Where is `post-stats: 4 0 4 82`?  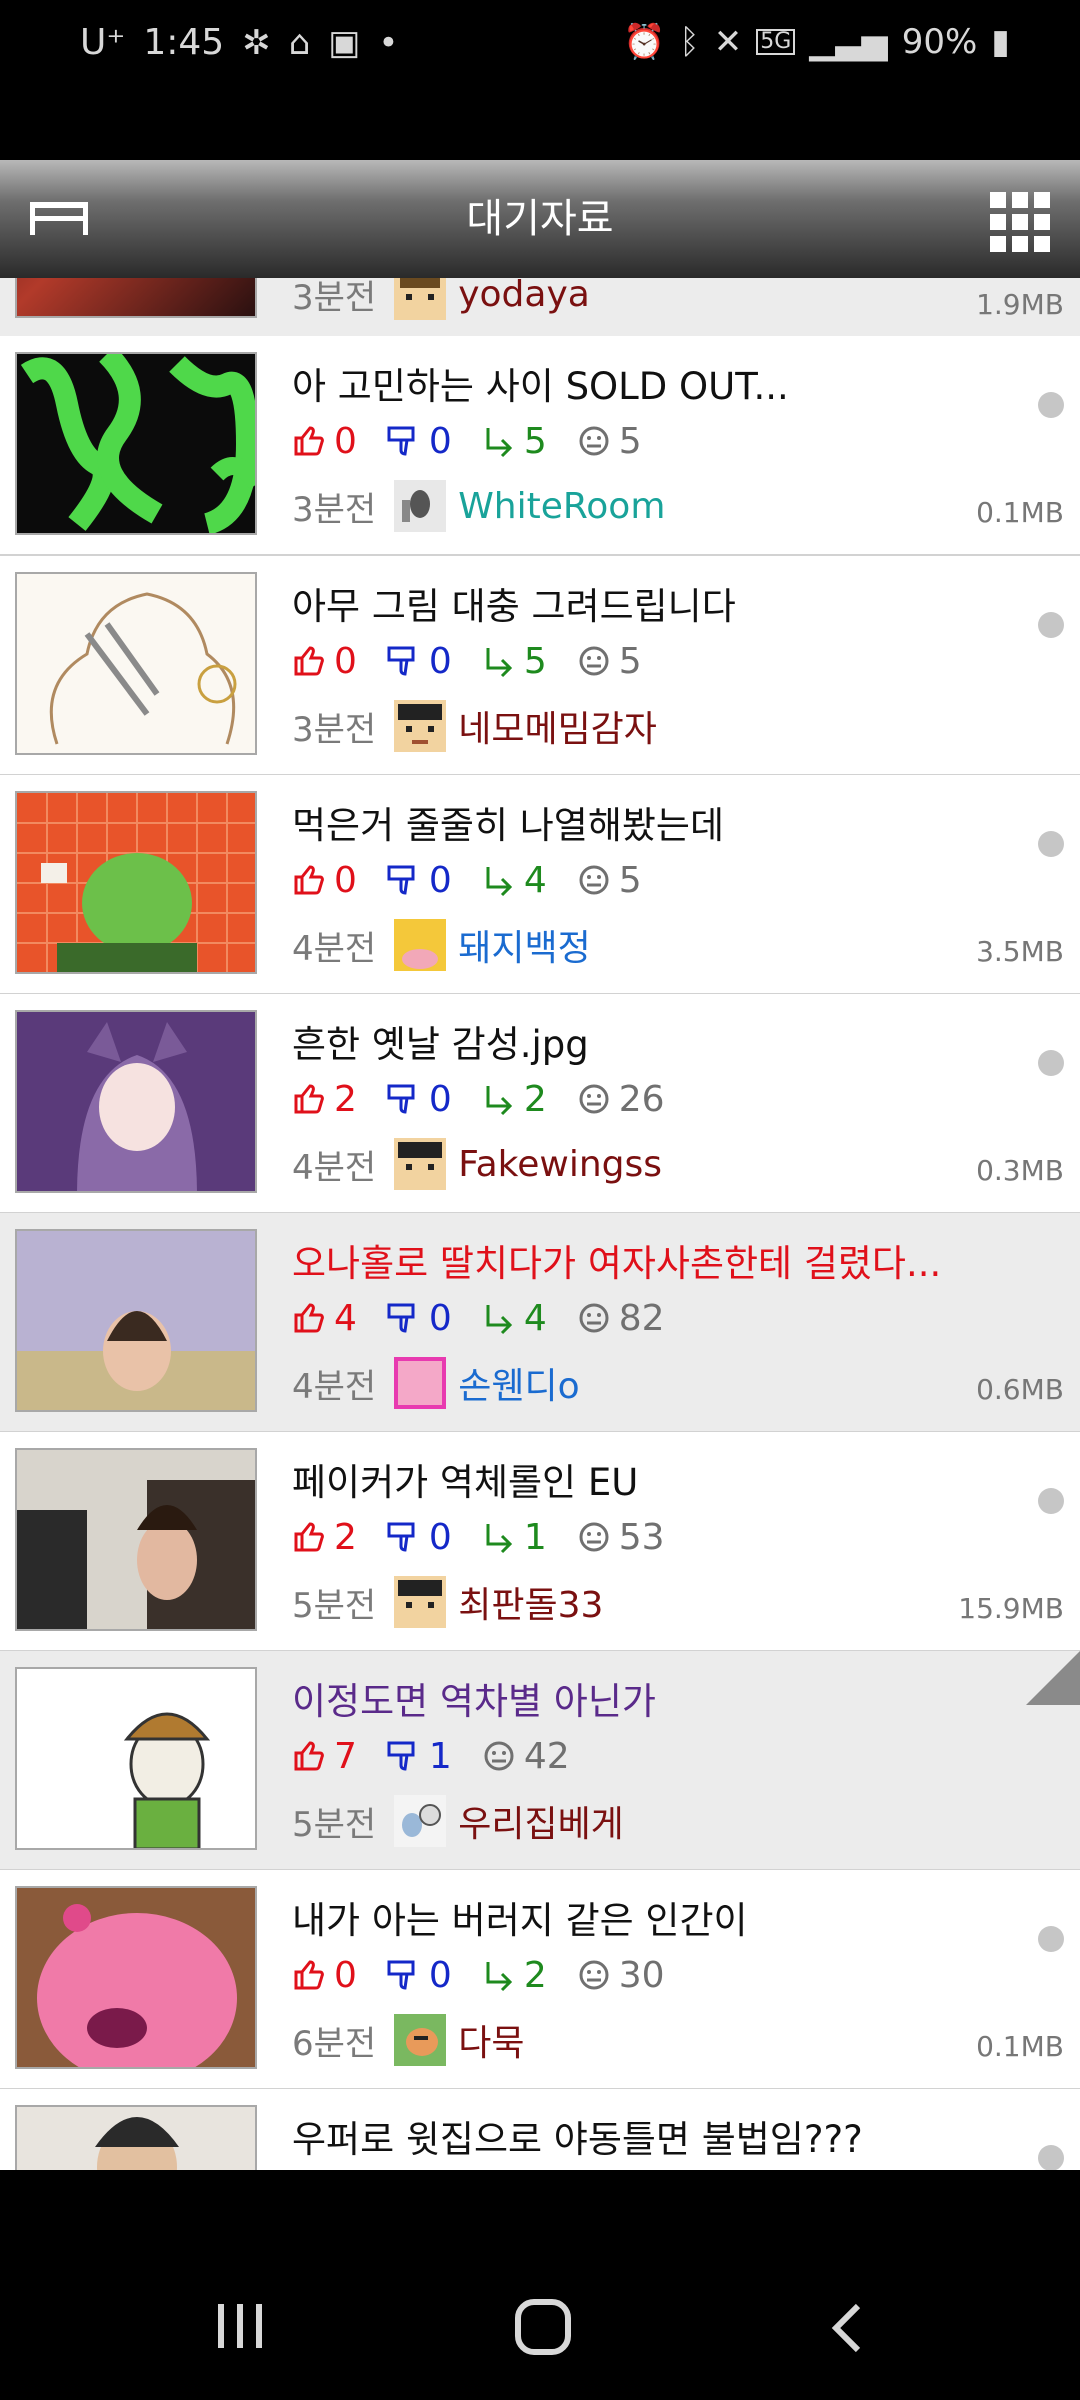 post-stats: 4 0 4 82 is located at coordinates (493, 1318).